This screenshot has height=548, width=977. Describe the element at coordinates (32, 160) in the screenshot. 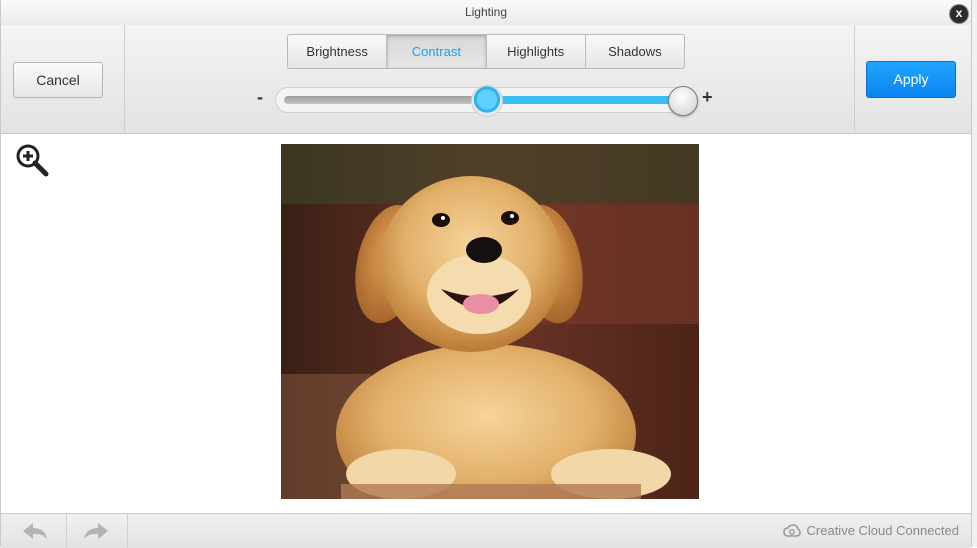

I see `zoom-in-icon` at that location.